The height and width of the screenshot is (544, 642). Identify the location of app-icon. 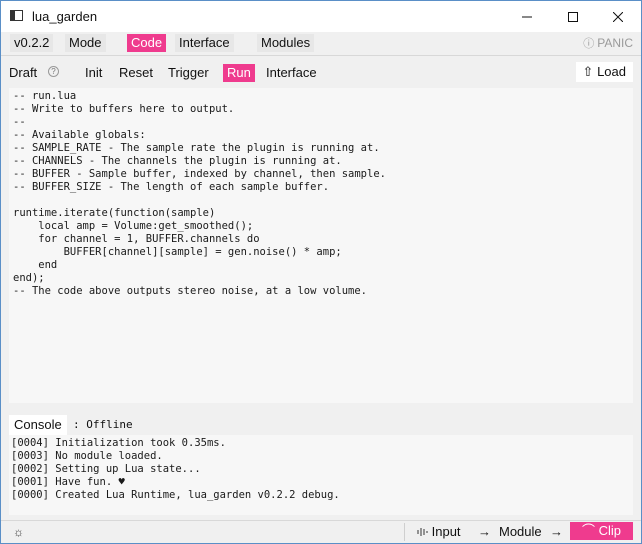
(16, 15).